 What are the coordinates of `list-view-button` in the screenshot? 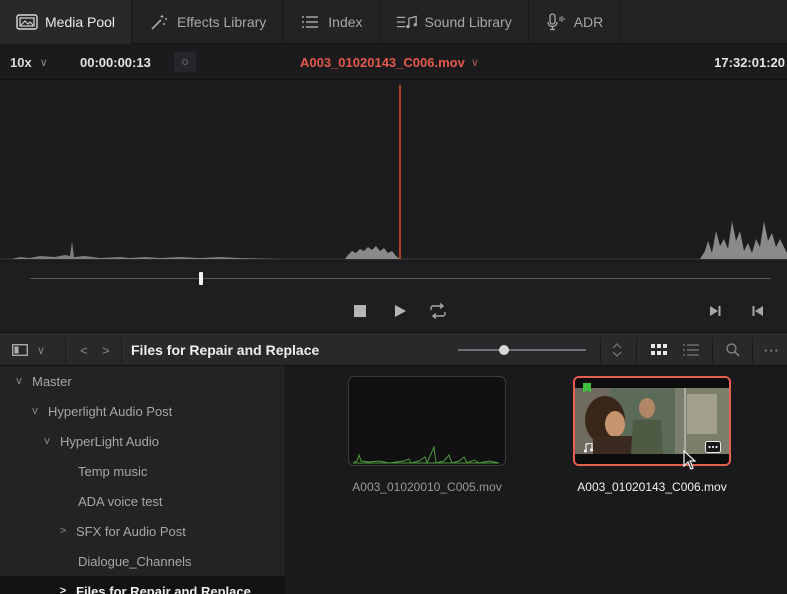 It's located at (691, 350).